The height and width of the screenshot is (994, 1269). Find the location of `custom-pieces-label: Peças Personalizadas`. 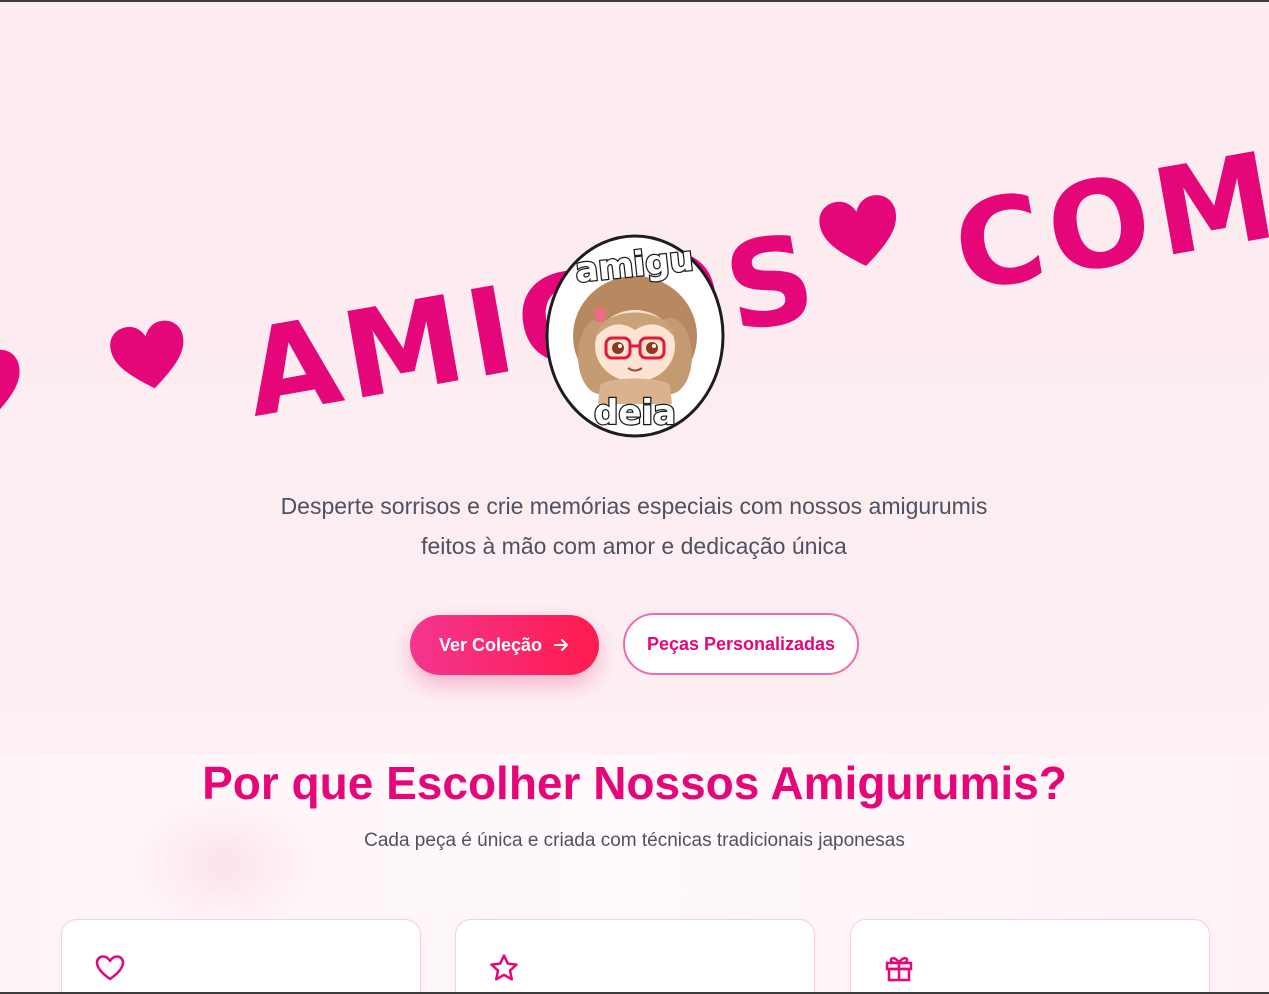

custom-pieces-label: Peças Personalizadas is located at coordinates (741, 643).